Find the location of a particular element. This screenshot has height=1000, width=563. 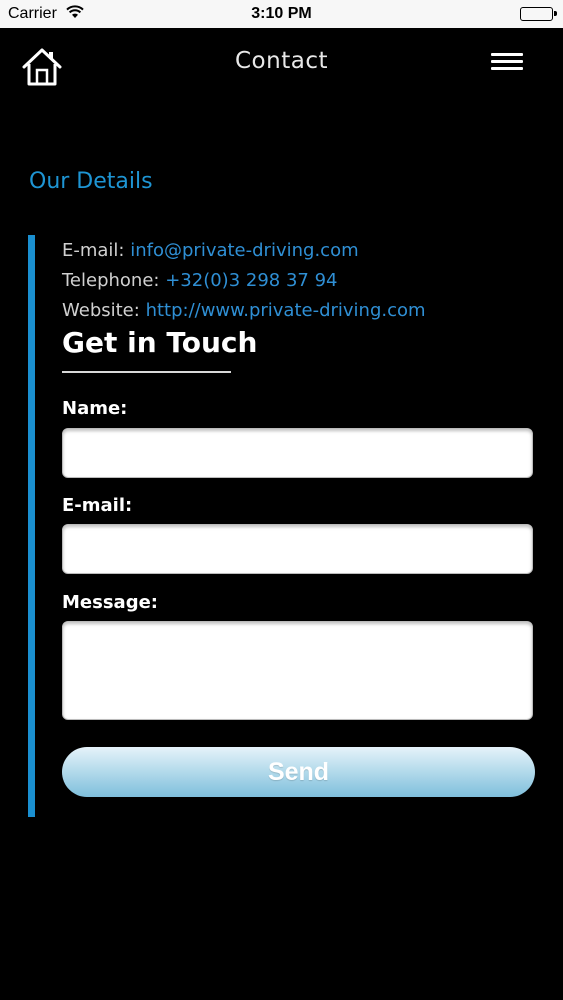

hamburger-menu-icon is located at coordinates (507, 63).